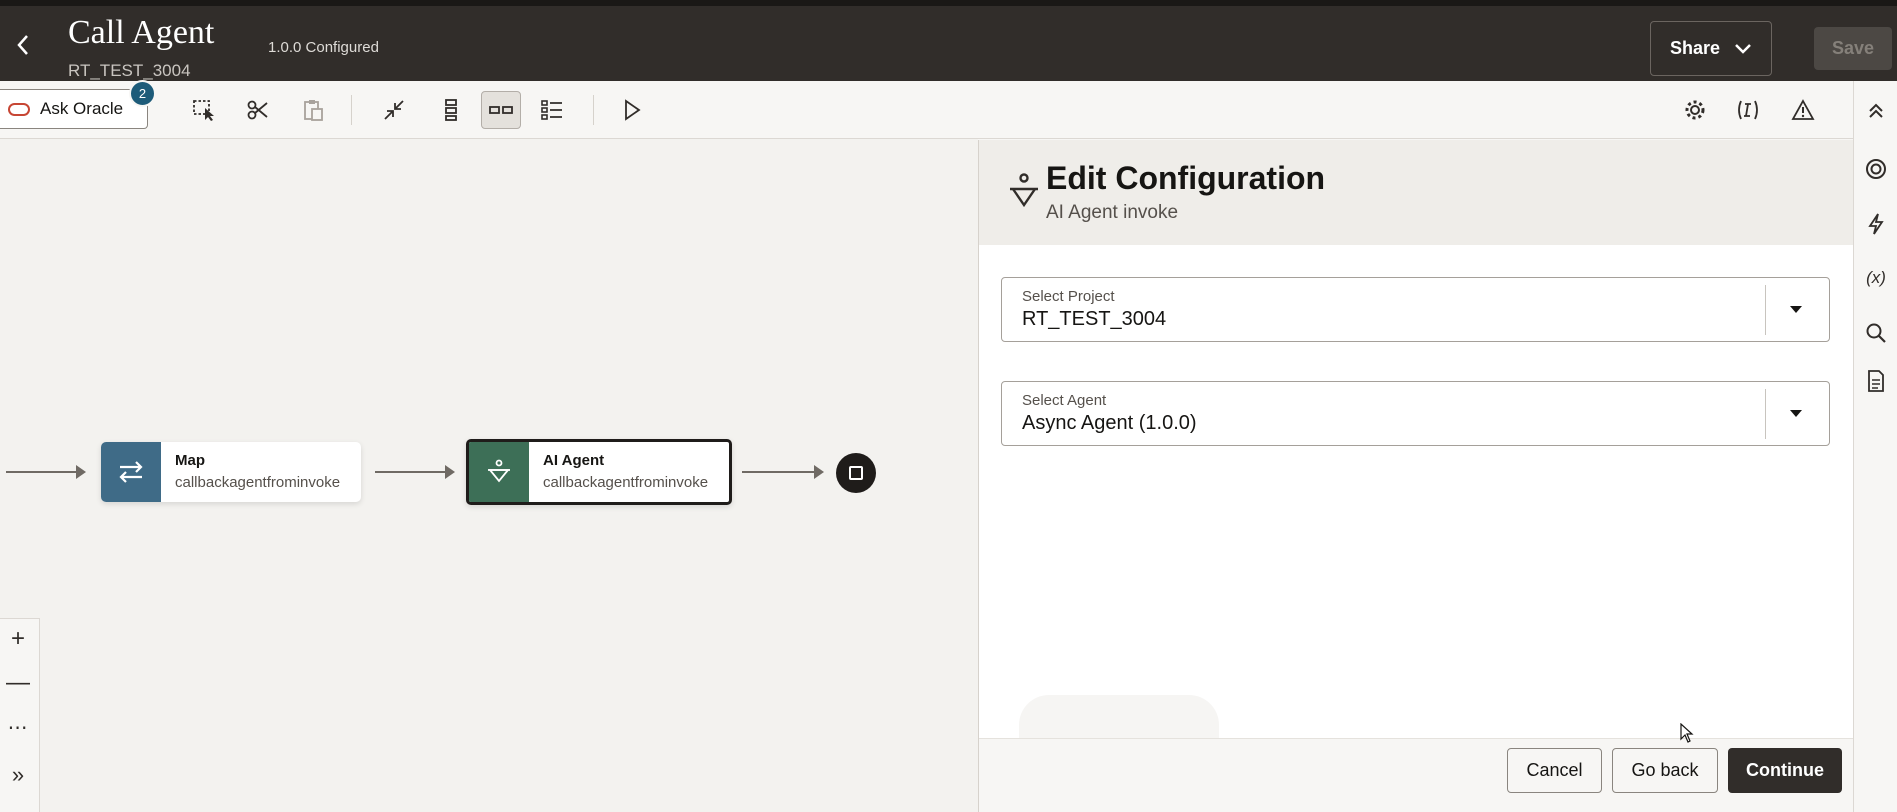 The width and height of the screenshot is (1897, 812). Describe the element at coordinates (131, 472) in the screenshot. I see `map-icon` at that location.